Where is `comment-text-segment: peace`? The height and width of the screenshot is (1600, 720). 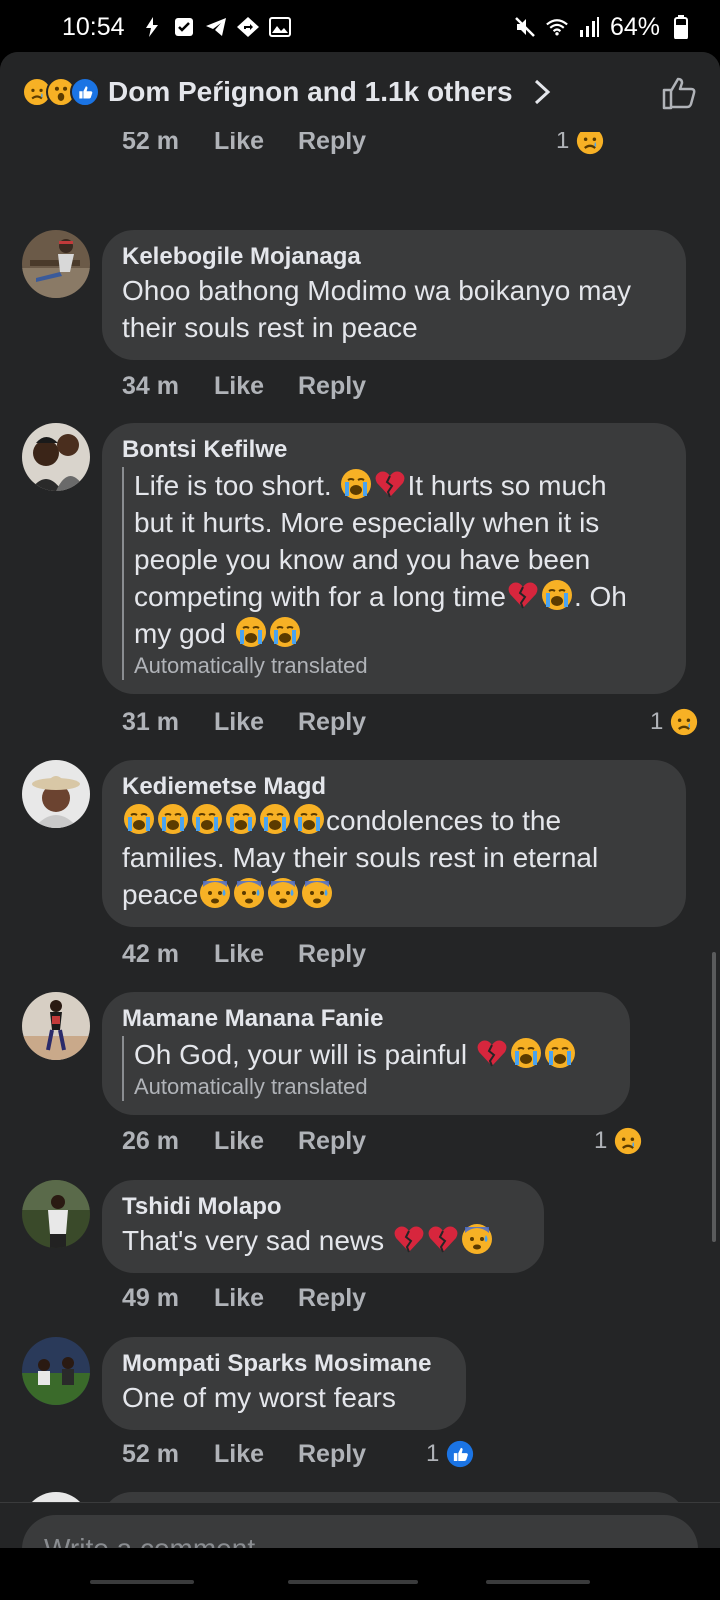 comment-text-segment: peace is located at coordinates (160, 894).